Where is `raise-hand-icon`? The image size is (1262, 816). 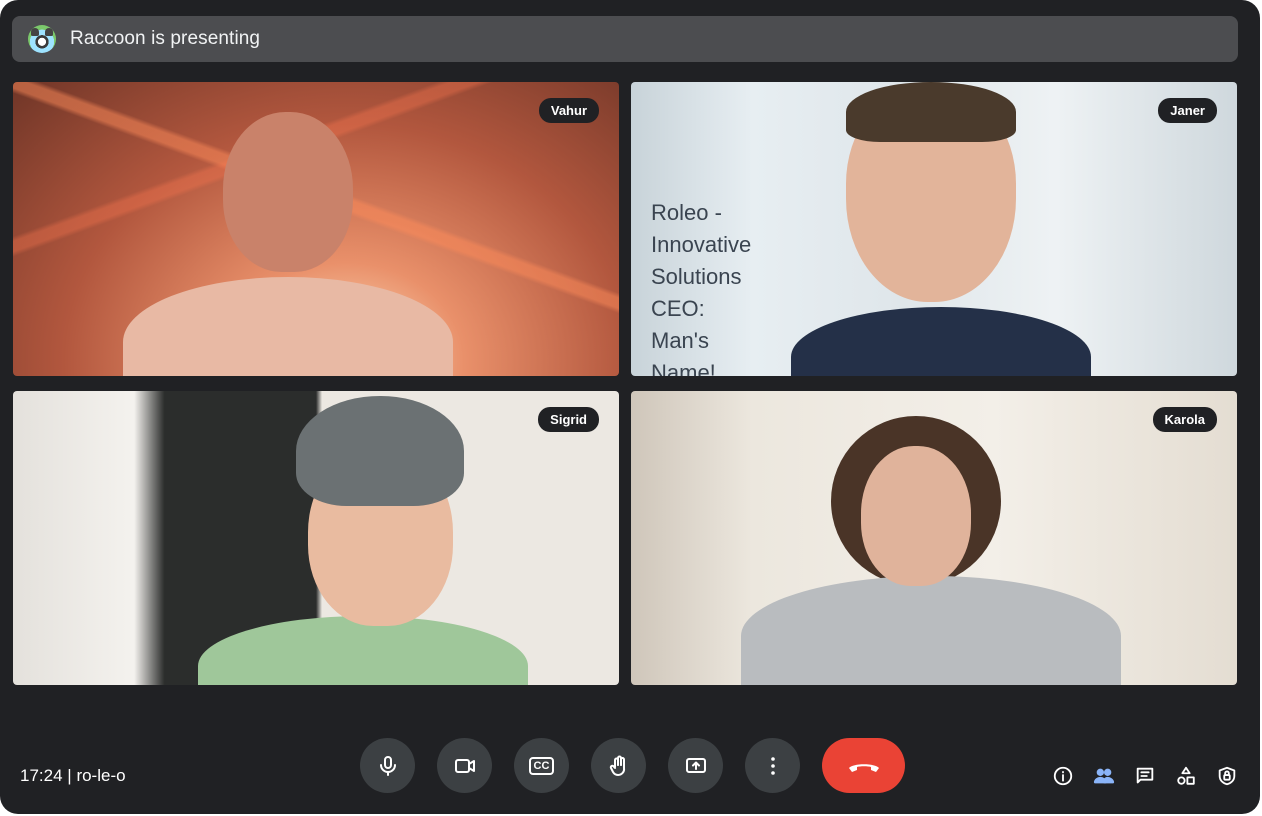 raise-hand-icon is located at coordinates (617, 765).